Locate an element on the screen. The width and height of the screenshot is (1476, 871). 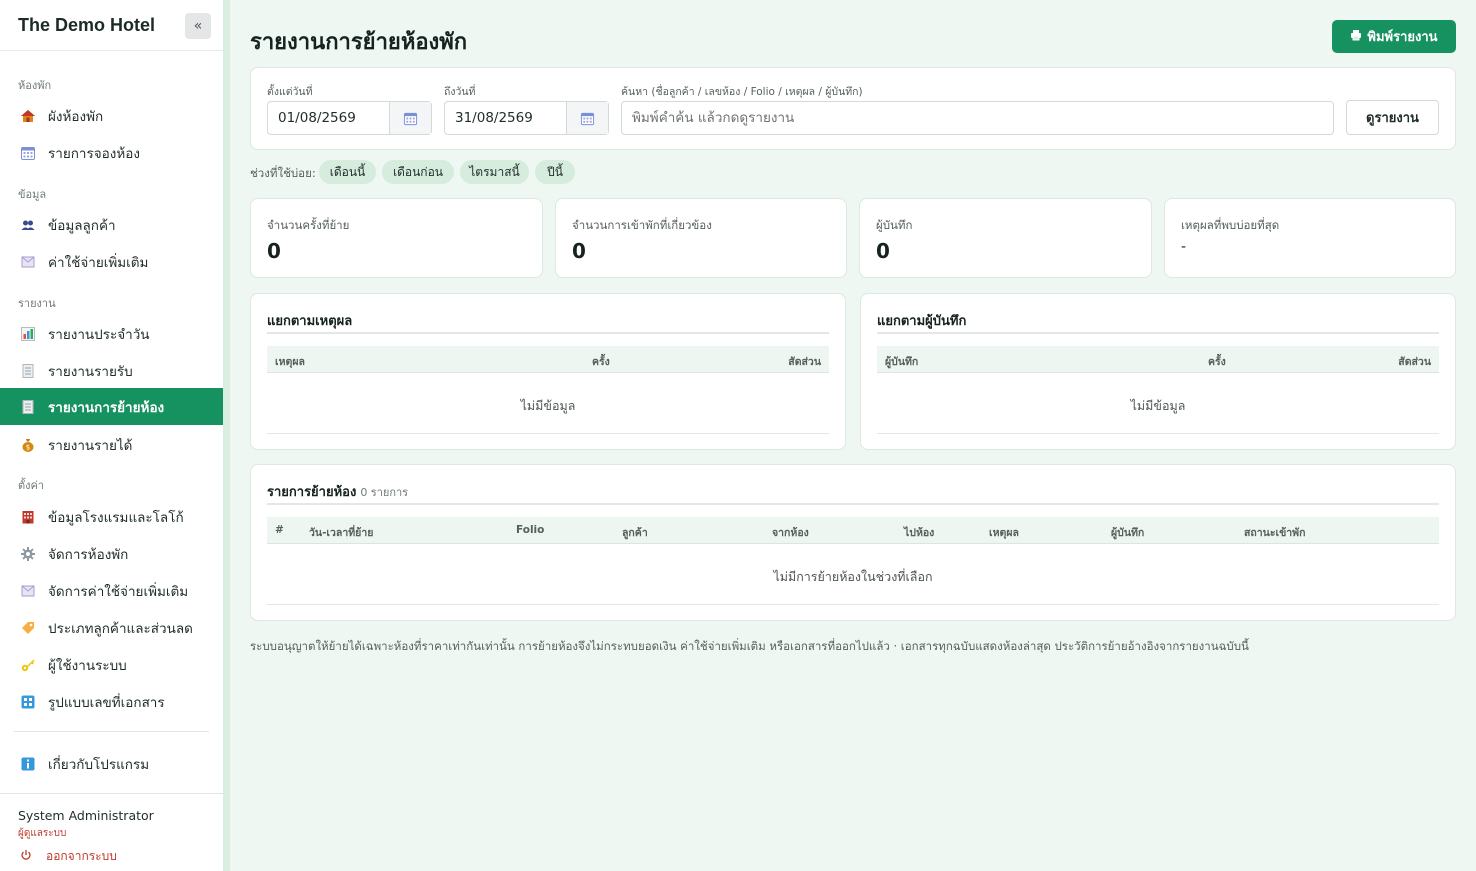
sidebar-item-daily-report: รายงานประจำวัน is located at coordinates (111, 333).